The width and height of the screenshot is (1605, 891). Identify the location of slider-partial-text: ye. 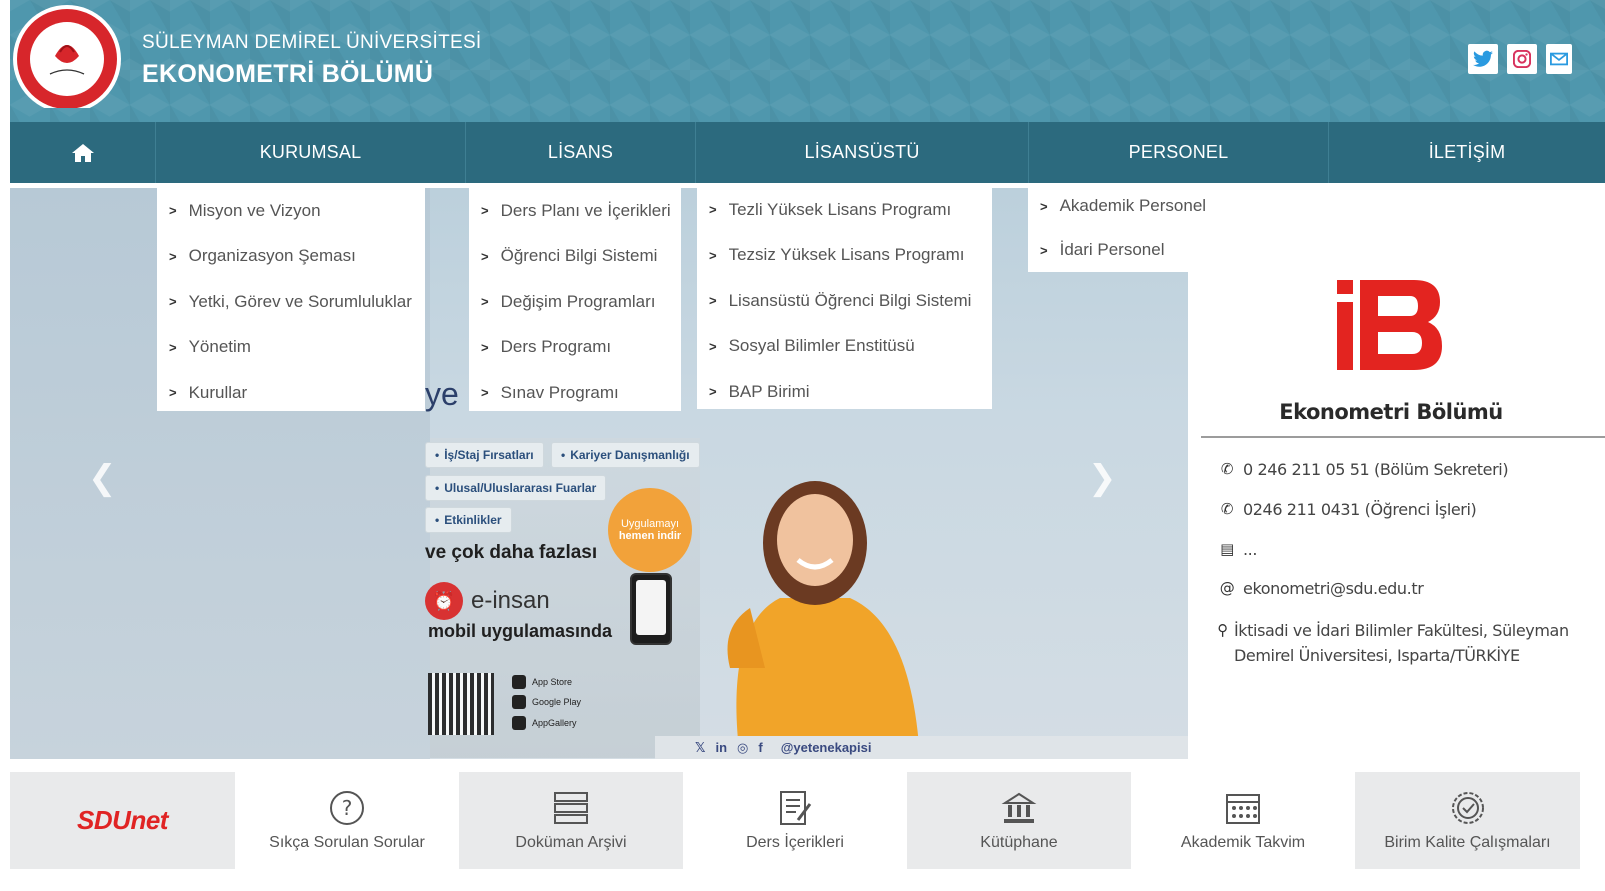
(442, 394).